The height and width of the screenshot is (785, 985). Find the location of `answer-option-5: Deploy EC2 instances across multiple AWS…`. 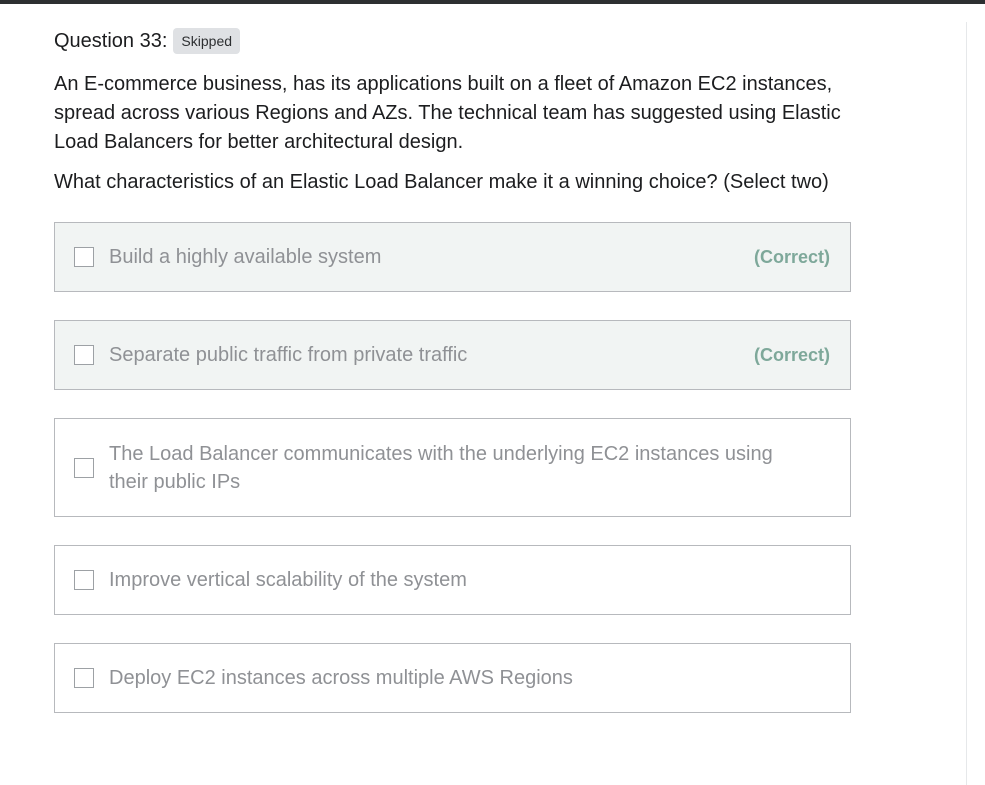

answer-option-5: Deploy EC2 instances across multiple AWS… is located at coordinates (452, 678).